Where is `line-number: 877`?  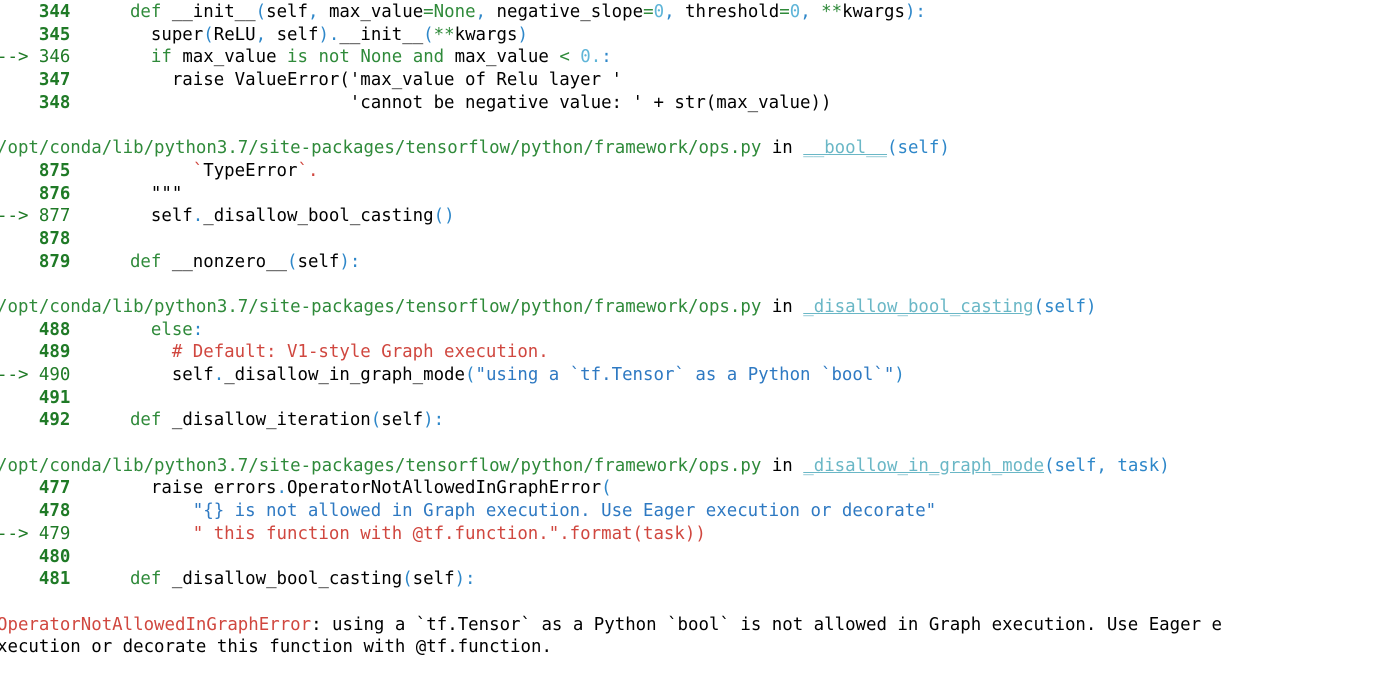
line-number: 877 is located at coordinates (54, 216).